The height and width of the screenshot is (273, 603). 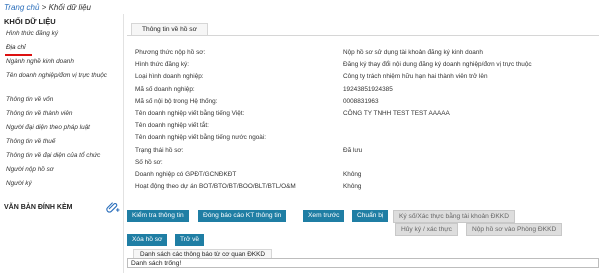 I want to click on info-row: Doanh nghiệp có GPĐT/GCNĐKĐT Không, so click(x=363, y=175).